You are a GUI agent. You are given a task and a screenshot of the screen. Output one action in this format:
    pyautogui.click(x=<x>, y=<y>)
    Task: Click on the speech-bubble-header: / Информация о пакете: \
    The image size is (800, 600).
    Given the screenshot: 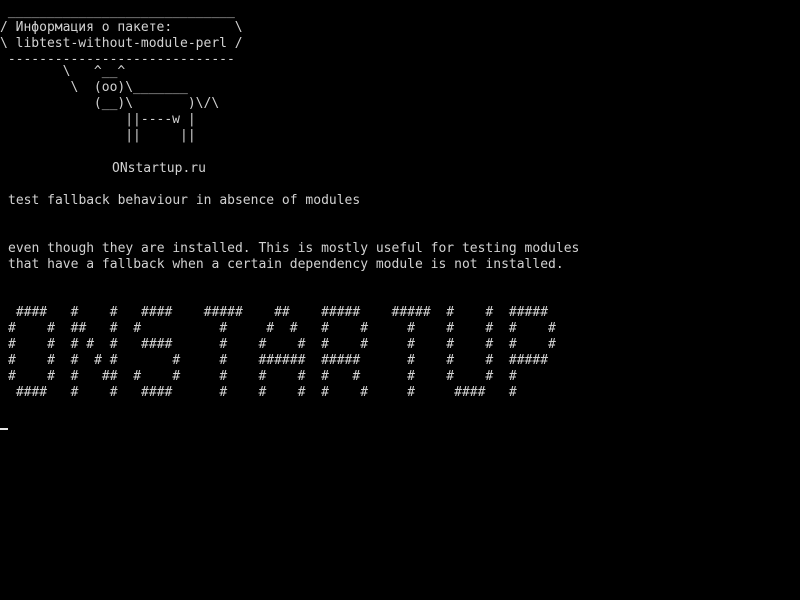 What is the action you would take?
    pyautogui.click(x=121, y=27)
    